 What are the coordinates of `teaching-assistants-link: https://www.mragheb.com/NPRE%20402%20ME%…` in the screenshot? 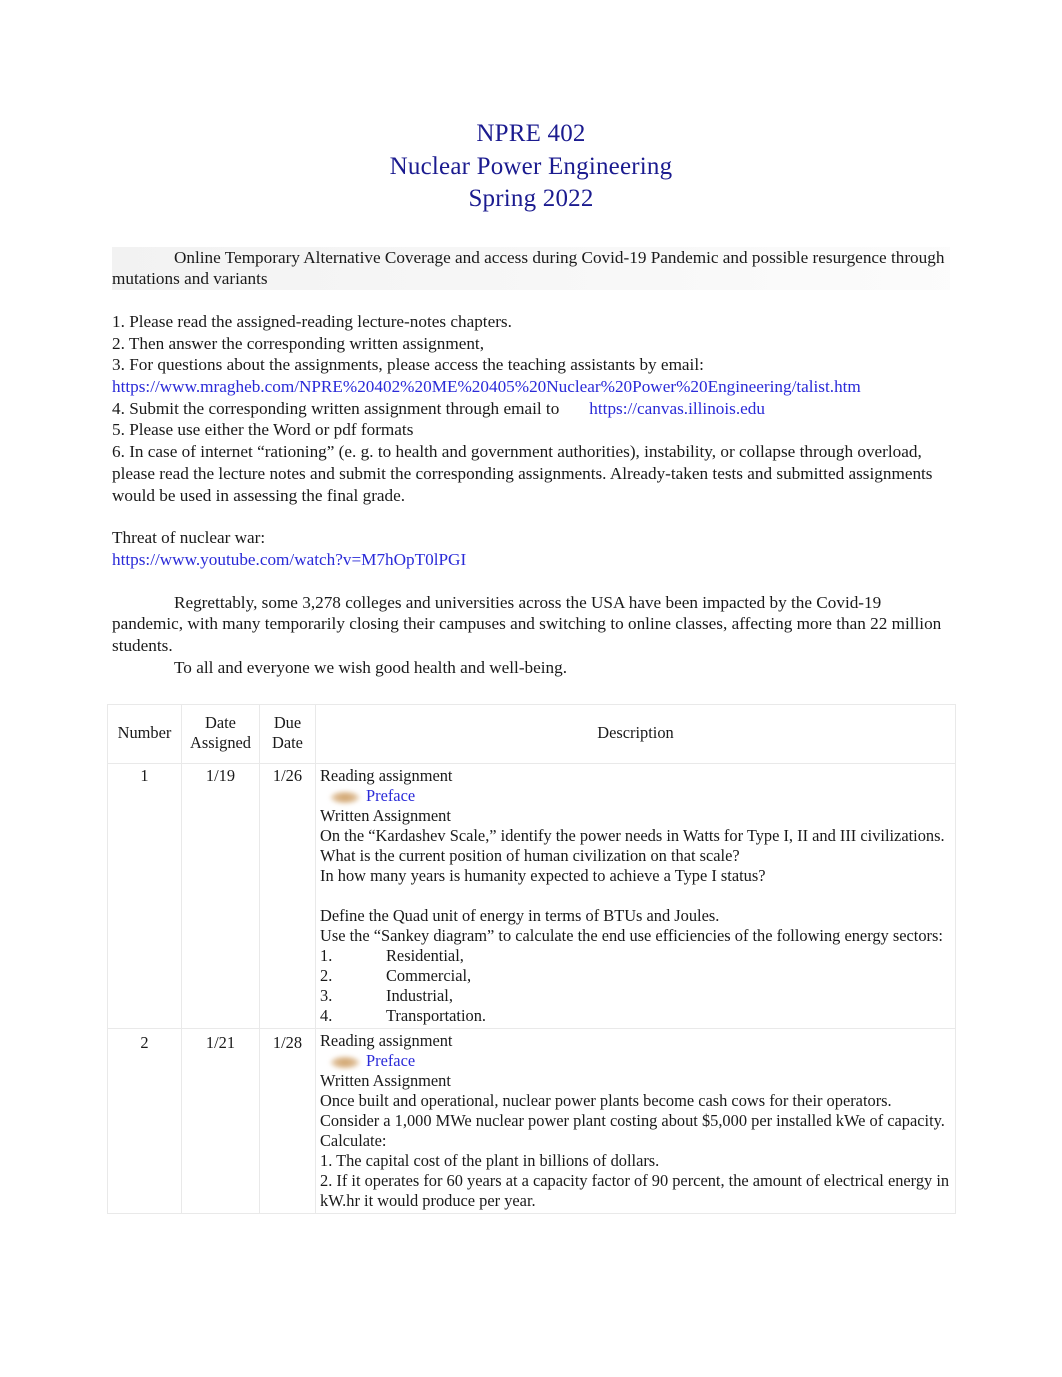 It's located at (486, 386).